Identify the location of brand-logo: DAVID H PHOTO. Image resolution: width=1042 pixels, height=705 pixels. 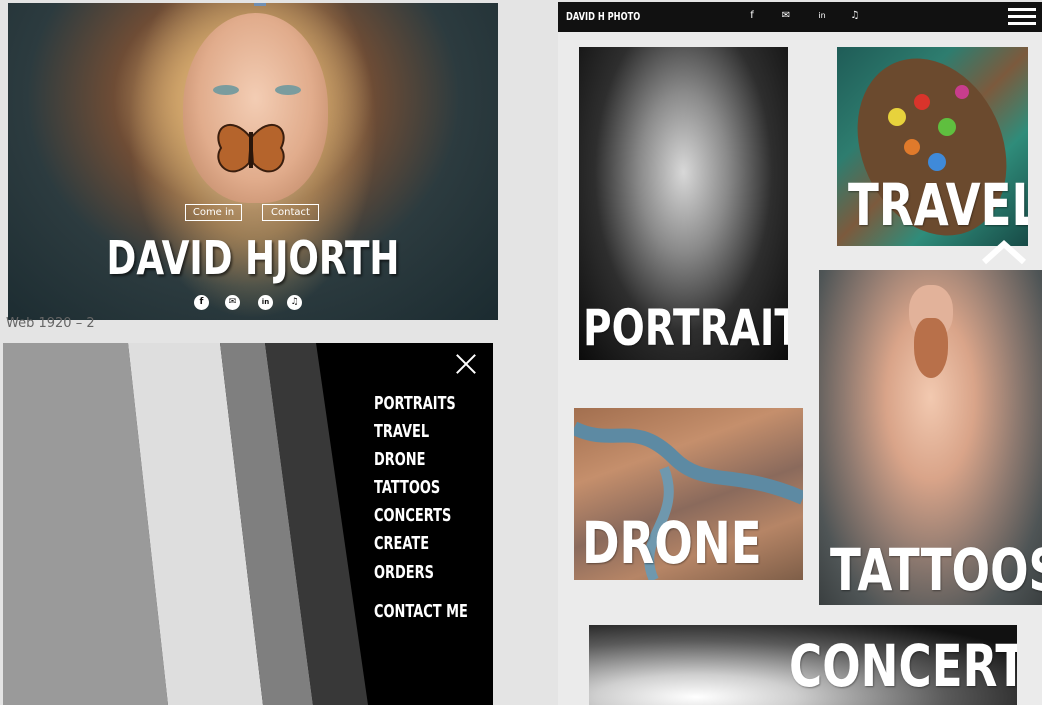
(603, 16).